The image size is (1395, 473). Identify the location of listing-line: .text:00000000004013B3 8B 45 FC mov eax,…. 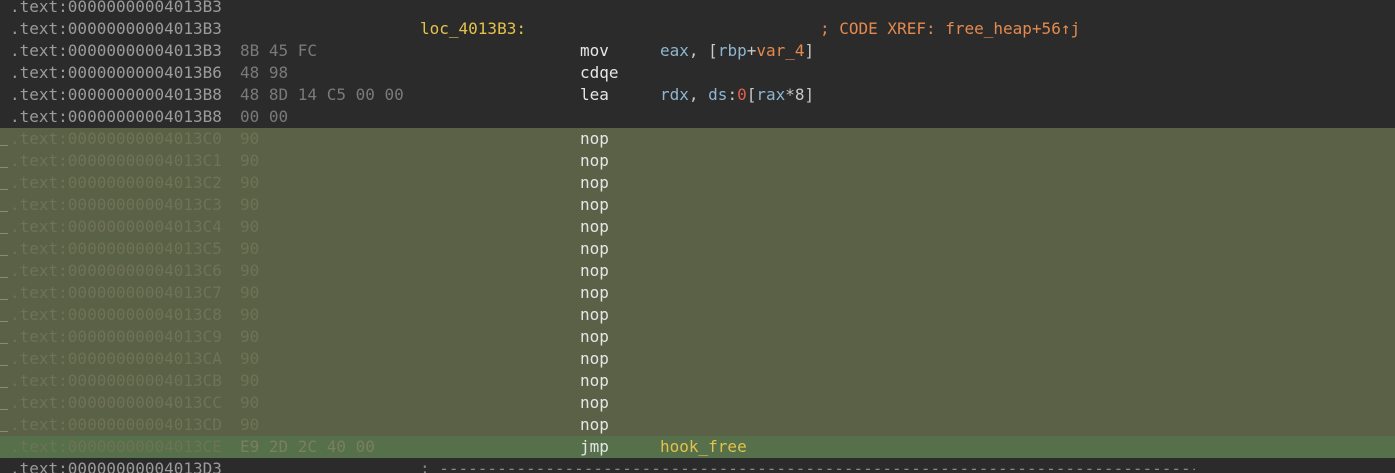
(697, 51).